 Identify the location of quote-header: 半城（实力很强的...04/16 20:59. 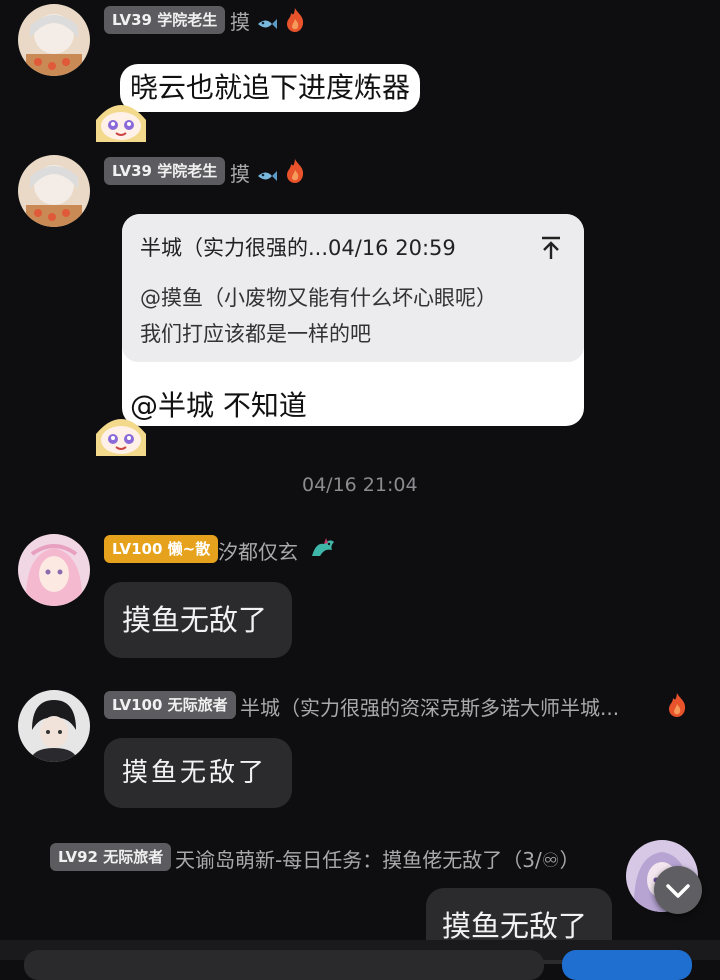
(298, 248).